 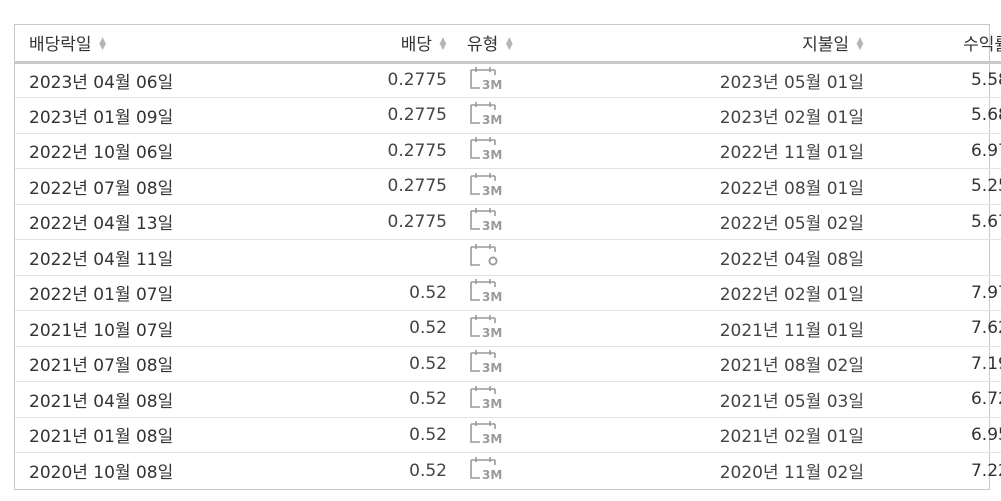 What do you see at coordinates (149, 151) in the screenshot?
I see `ex-date-cell: 2022년 10월 06일` at bounding box center [149, 151].